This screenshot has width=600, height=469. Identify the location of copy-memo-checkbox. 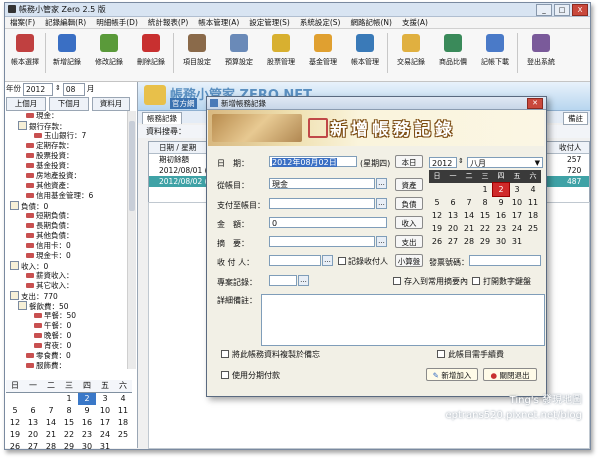
(225, 354).